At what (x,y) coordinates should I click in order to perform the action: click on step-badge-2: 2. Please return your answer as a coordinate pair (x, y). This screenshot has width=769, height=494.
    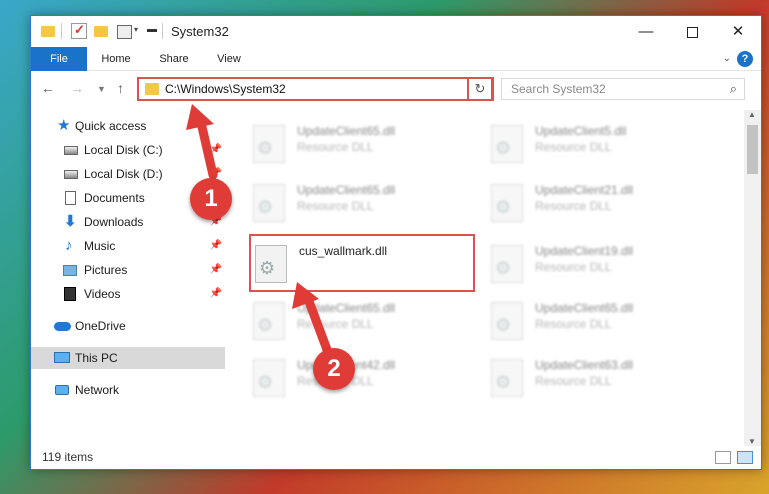
    Looking at the image, I should click on (334, 369).